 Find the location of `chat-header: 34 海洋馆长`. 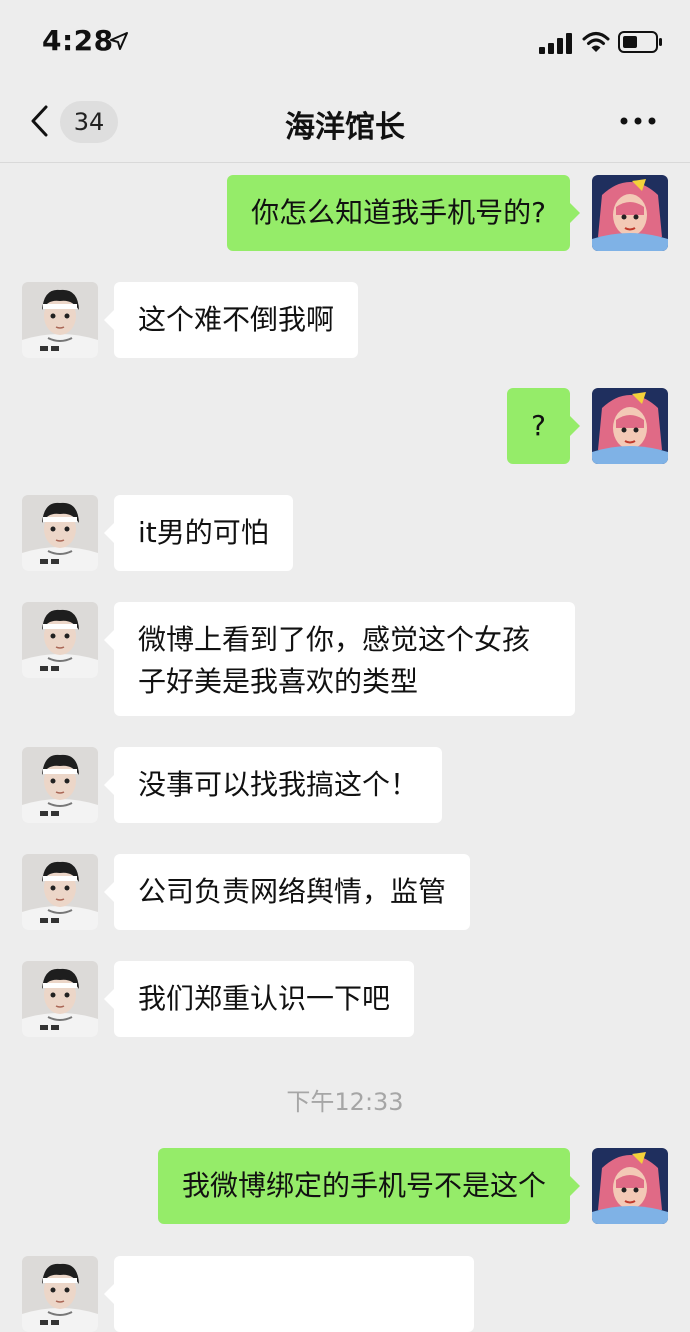

chat-header: 34 海洋馆长 is located at coordinates (345, 121).